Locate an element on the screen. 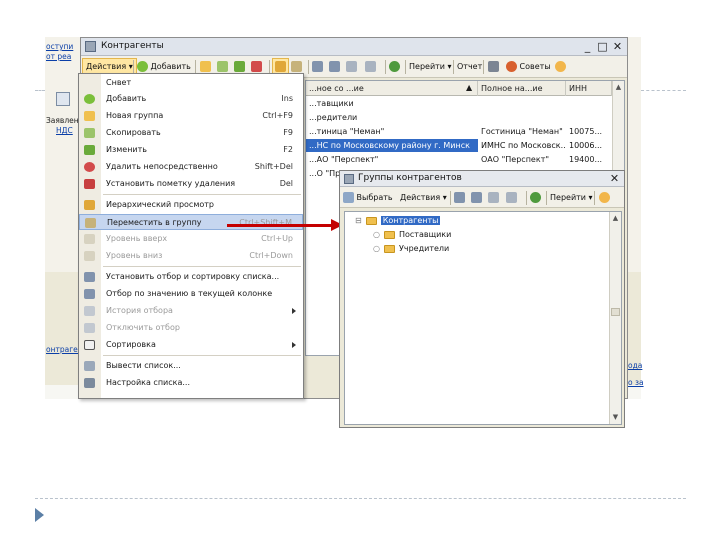 The image size is (720, 540). report-button: Отчет is located at coordinates (469, 67).